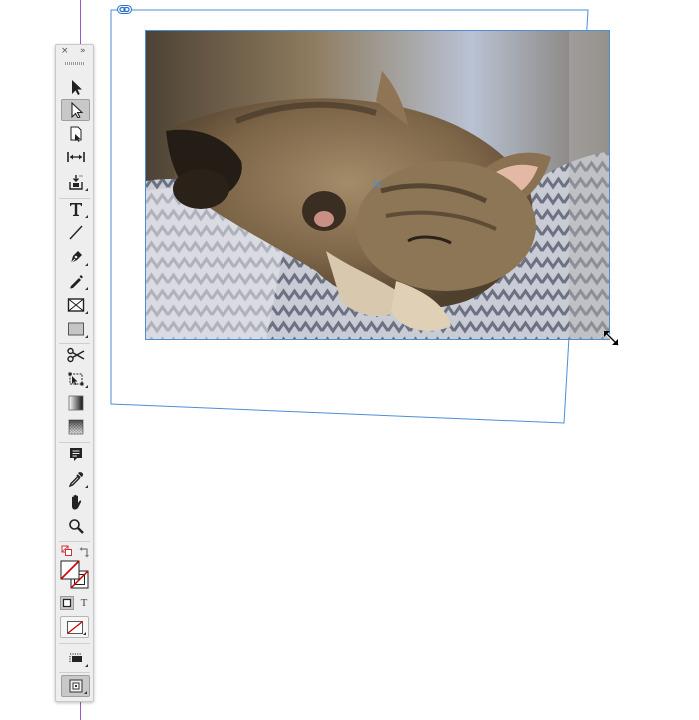 The height and width of the screenshot is (720, 699). Describe the element at coordinates (377, 184) in the screenshot. I see `frame-center-point` at that location.